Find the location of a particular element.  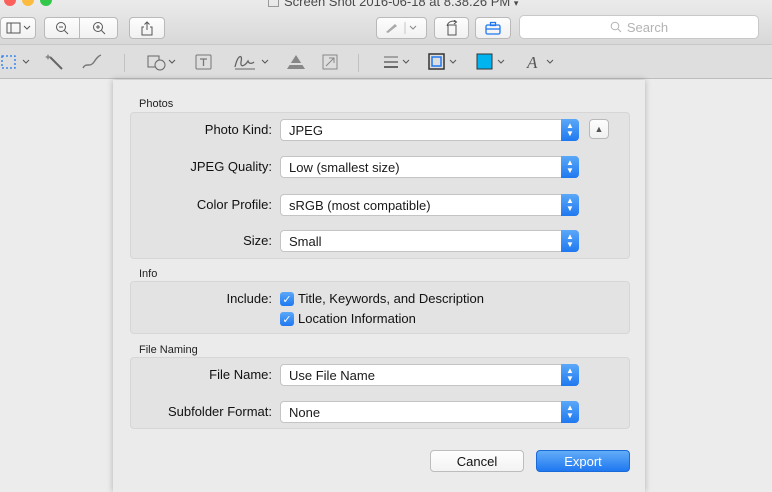

markup-toolbar: A is located at coordinates (386, 61).